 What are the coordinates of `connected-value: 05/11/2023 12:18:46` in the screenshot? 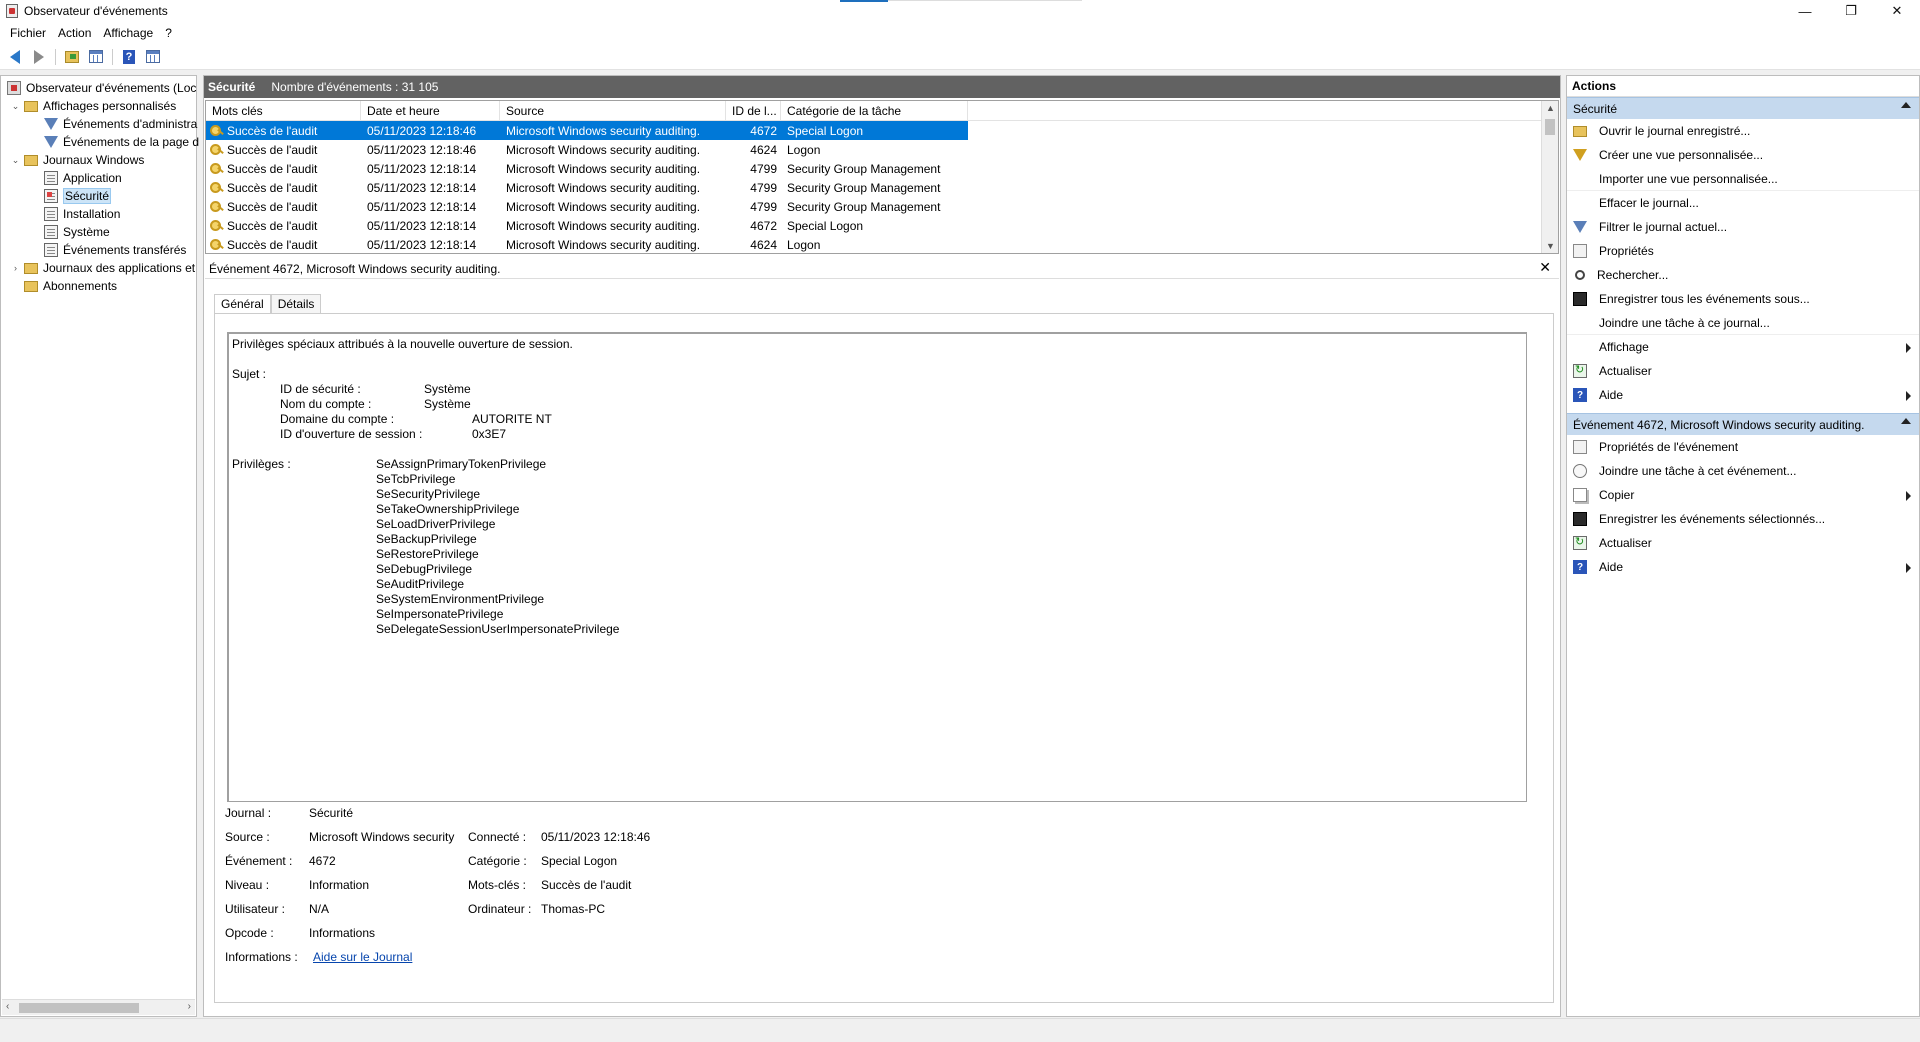 It's located at (595, 837).